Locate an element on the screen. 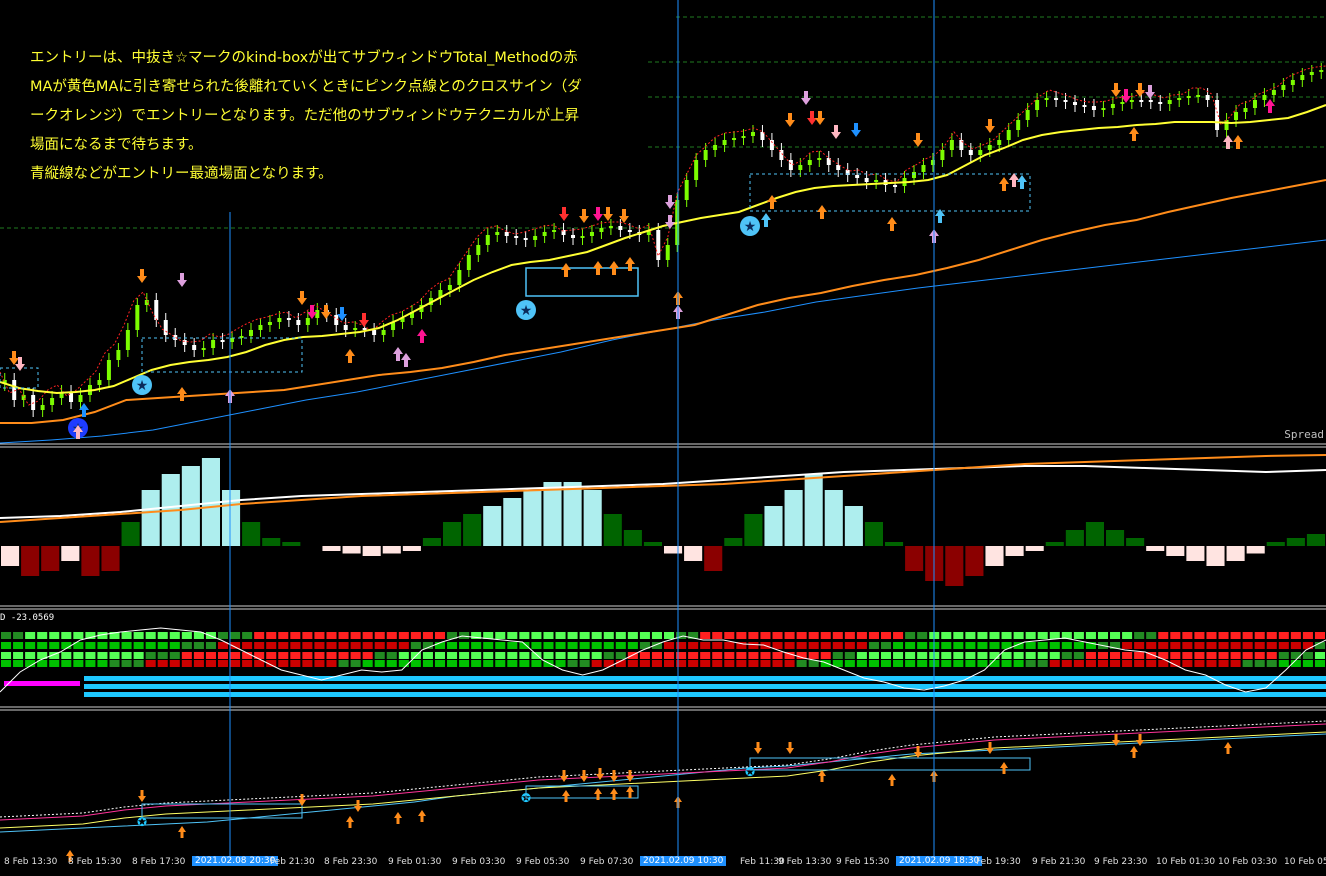  heatmap-pane is located at coordinates (663, 662).